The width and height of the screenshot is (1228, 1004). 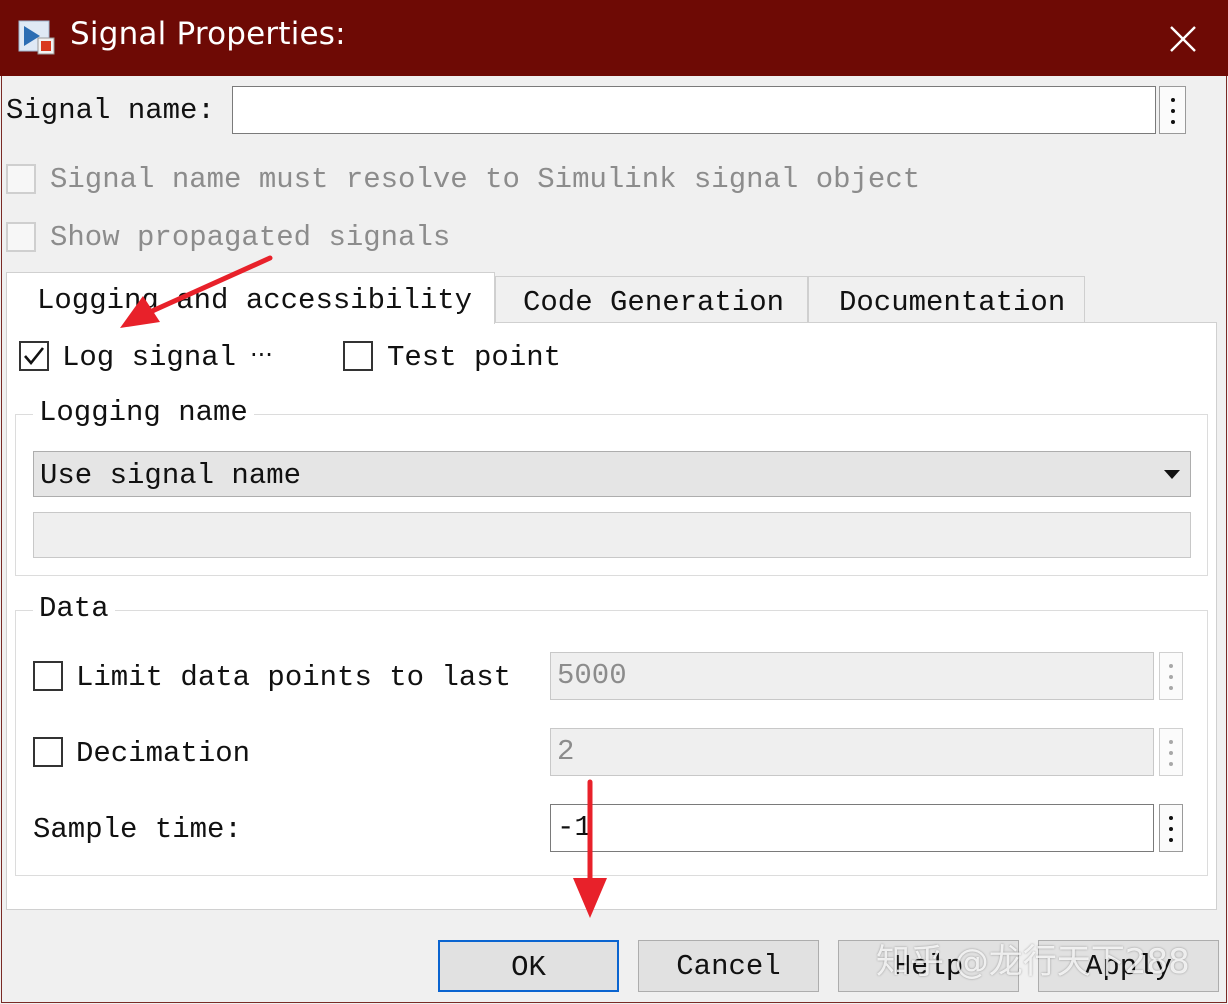 What do you see at coordinates (590, 848) in the screenshot?
I see `annotation-arrow-ok-button` at bounding box center [590, 848].